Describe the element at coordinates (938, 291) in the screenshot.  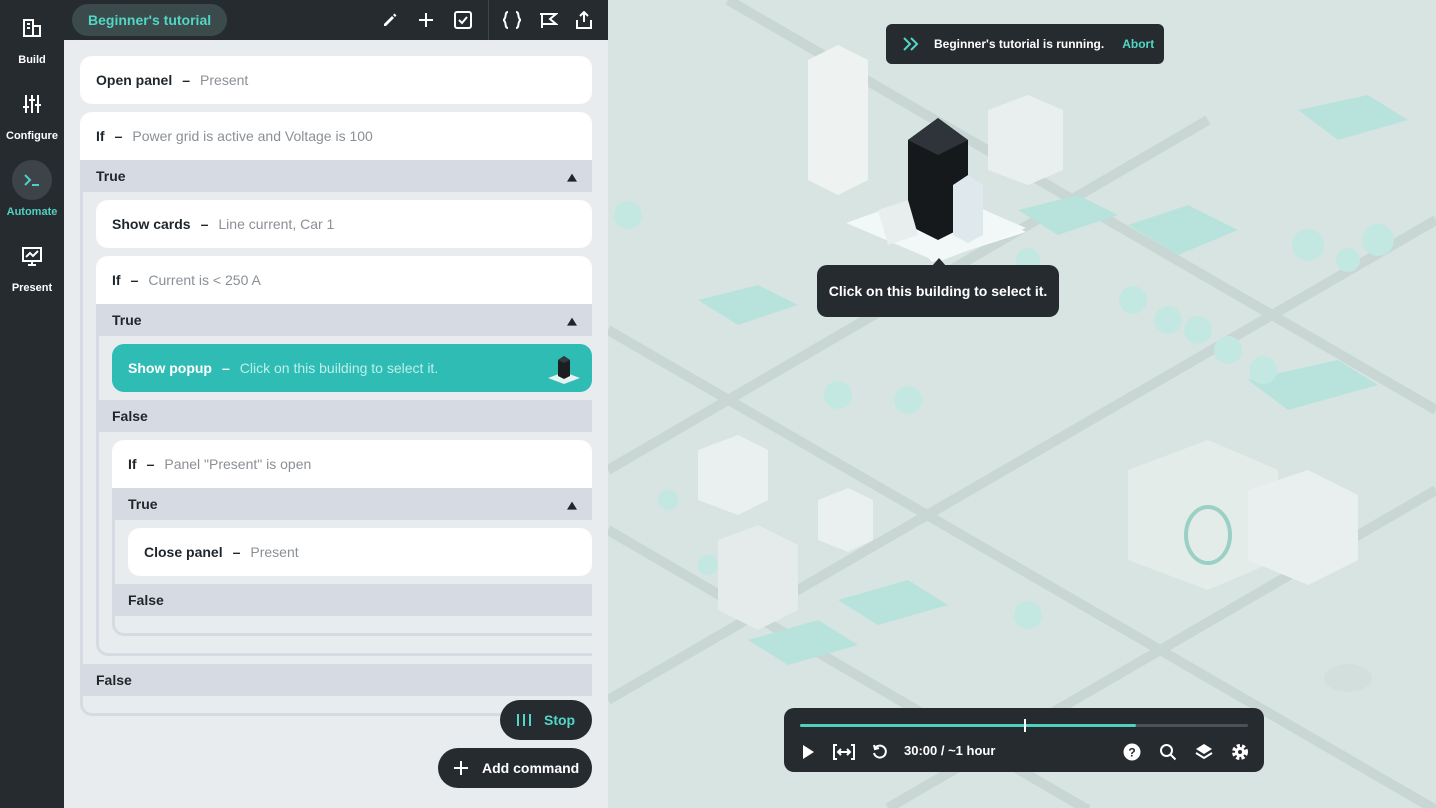
I see `popup-tooltip: Click on this building to select it.` at that location.